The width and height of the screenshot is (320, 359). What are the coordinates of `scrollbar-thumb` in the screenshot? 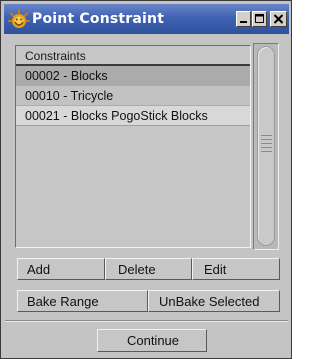 It's located at (266, 146).